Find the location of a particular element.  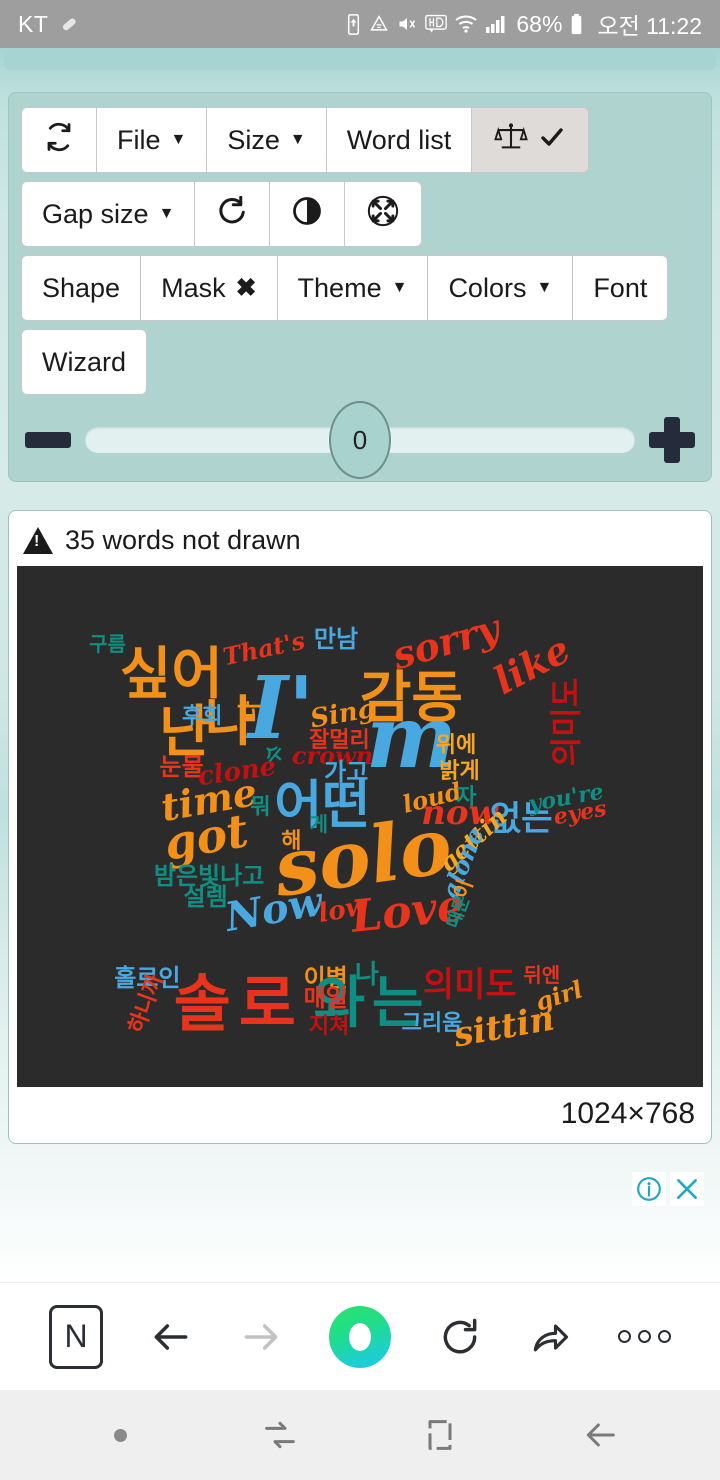

balance-toggle-button is located at coordinates (531, 140).